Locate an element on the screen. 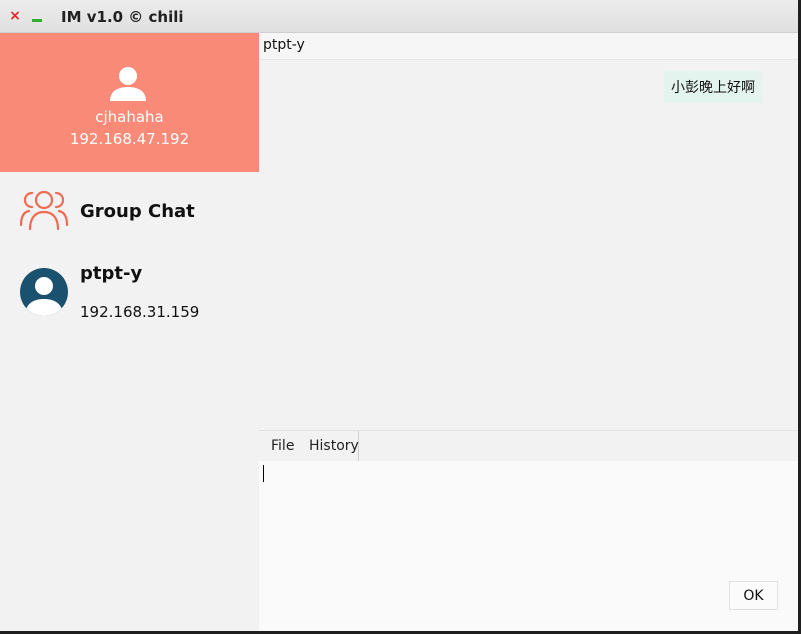  profile-username: cjhahaha is located at coordinates (129, 117).